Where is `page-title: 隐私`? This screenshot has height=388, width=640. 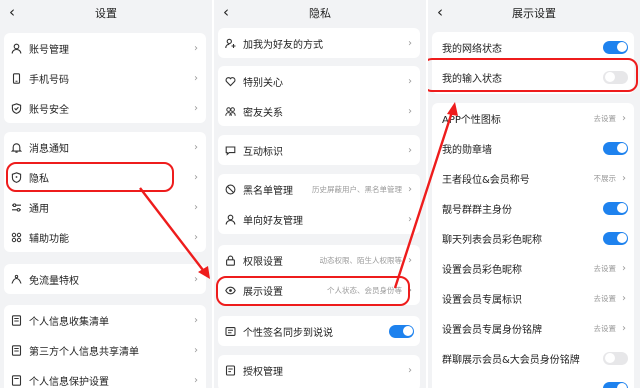
page-title: 隐私 is located at coordinates (320, 13).